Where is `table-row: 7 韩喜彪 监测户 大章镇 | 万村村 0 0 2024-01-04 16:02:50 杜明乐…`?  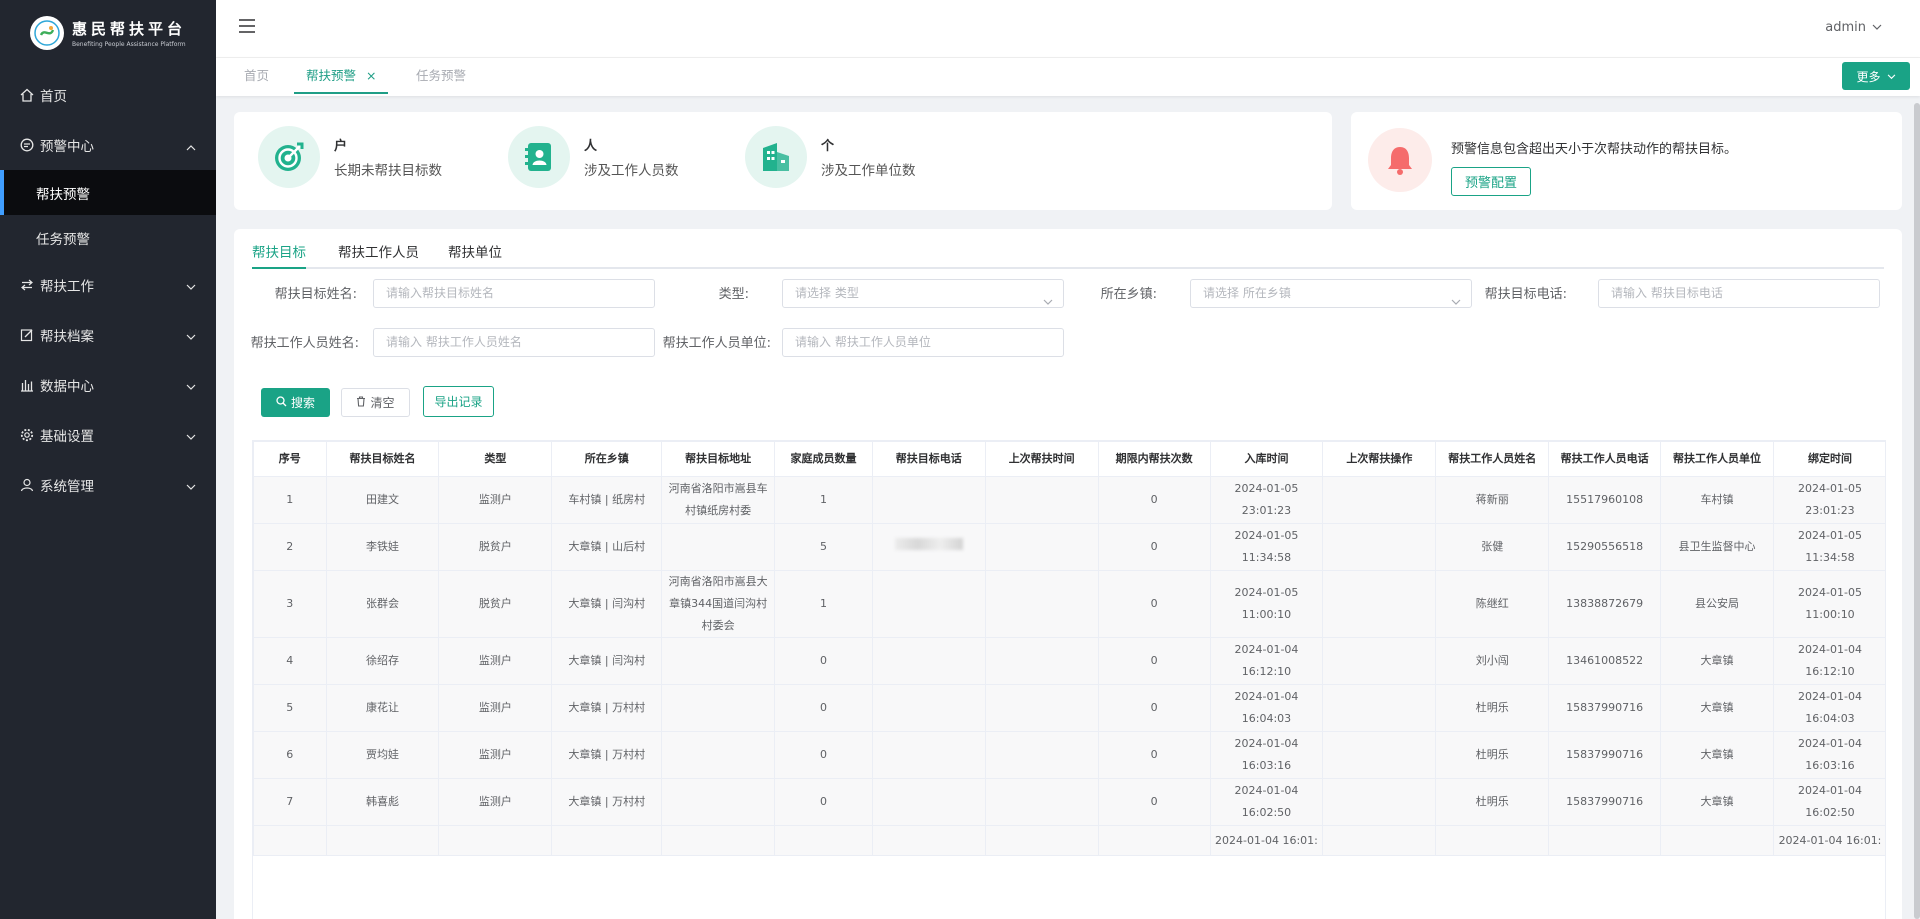 table-row: 7 韩喜彪 监测户 大章镇 | 万村村 0 0 2024-01-04 16:02:50 杜明乐… is located at coordinates (1069, 802).